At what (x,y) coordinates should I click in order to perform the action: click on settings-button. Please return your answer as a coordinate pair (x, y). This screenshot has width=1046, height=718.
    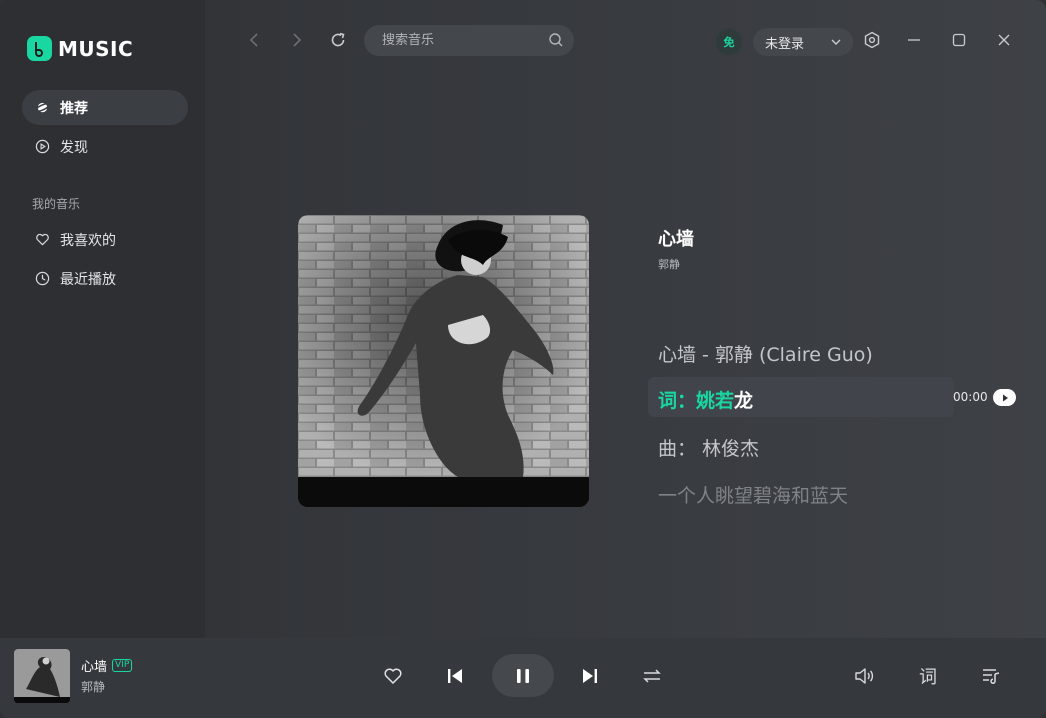
    Looking at the image, I should click on (872, 40).